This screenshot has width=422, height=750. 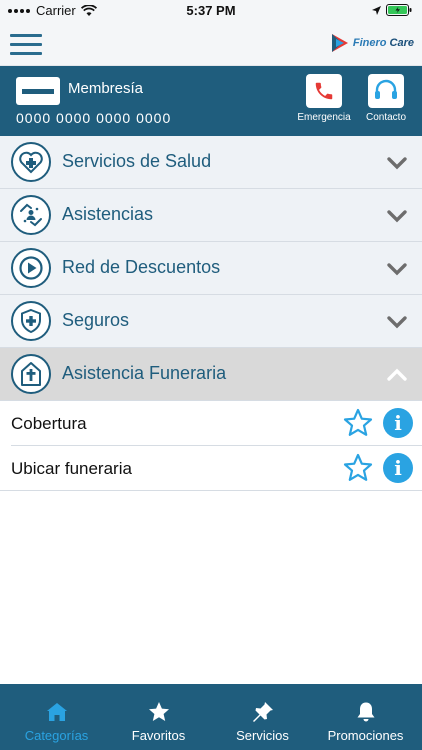 I want to click on battery-charging-icon, so click(x=399, y=10).